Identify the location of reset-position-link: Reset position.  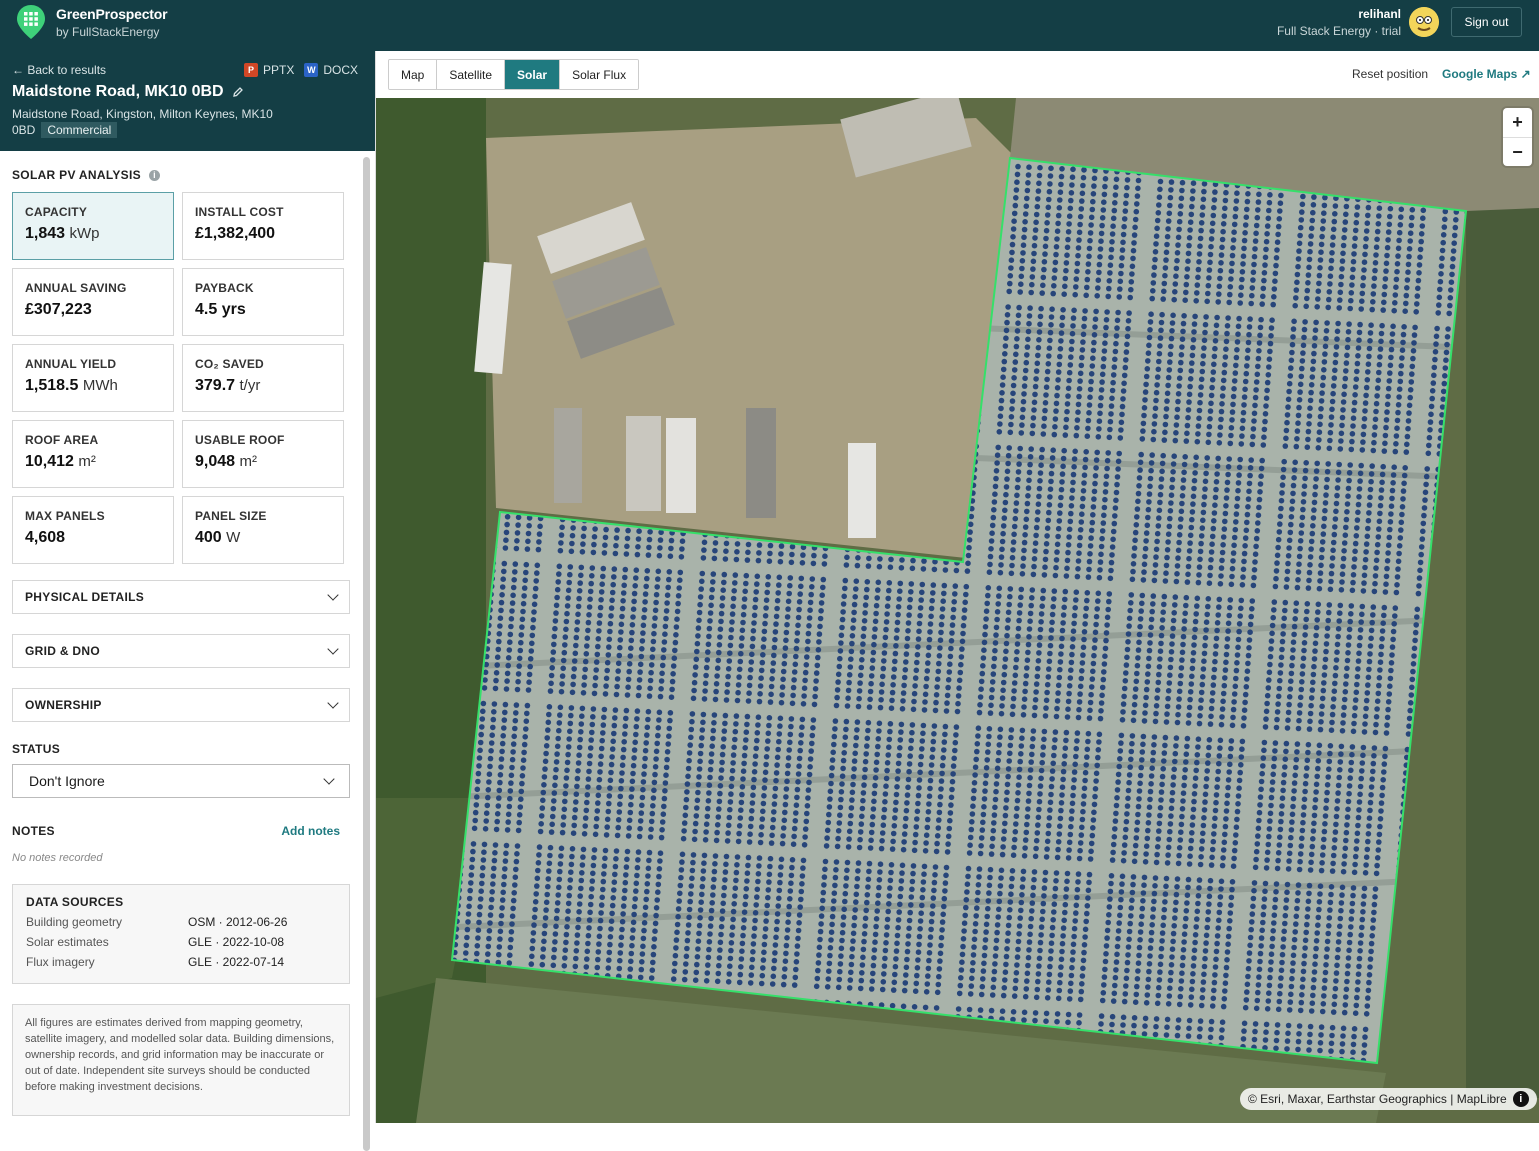
(1390, 74).